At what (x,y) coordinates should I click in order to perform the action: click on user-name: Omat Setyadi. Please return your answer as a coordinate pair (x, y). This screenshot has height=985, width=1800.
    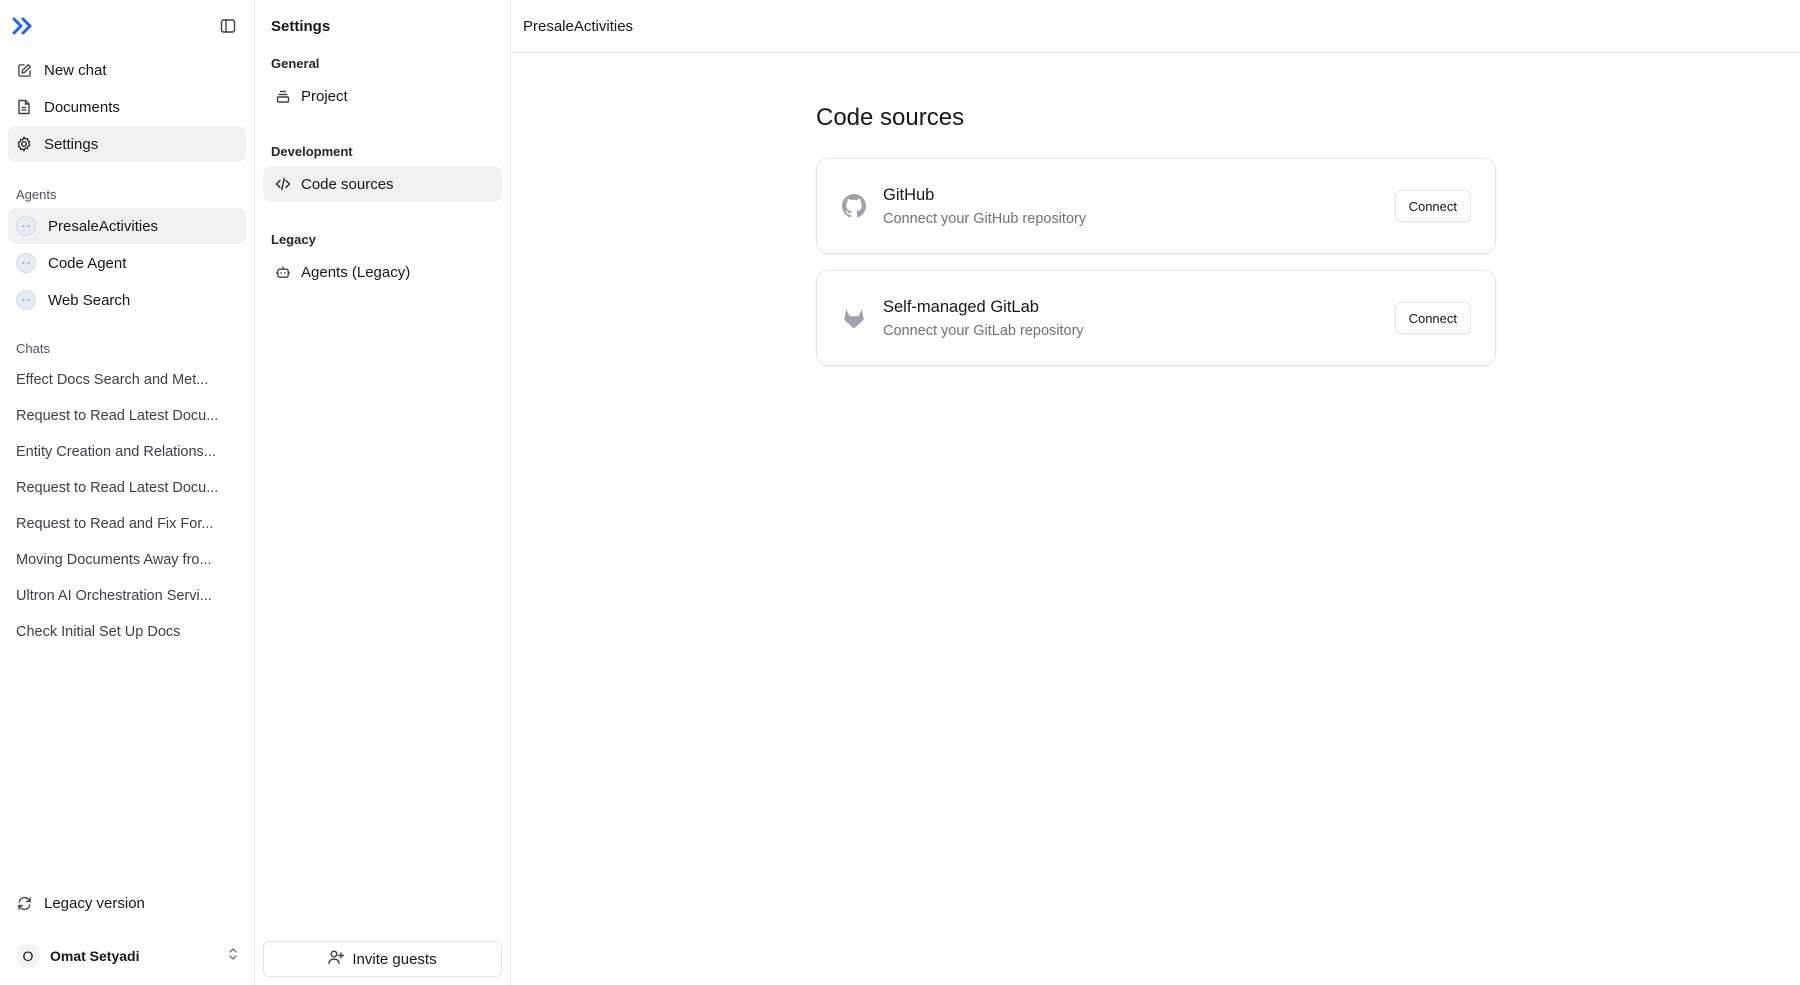
    Looking at the image, I should click on (95, 956).